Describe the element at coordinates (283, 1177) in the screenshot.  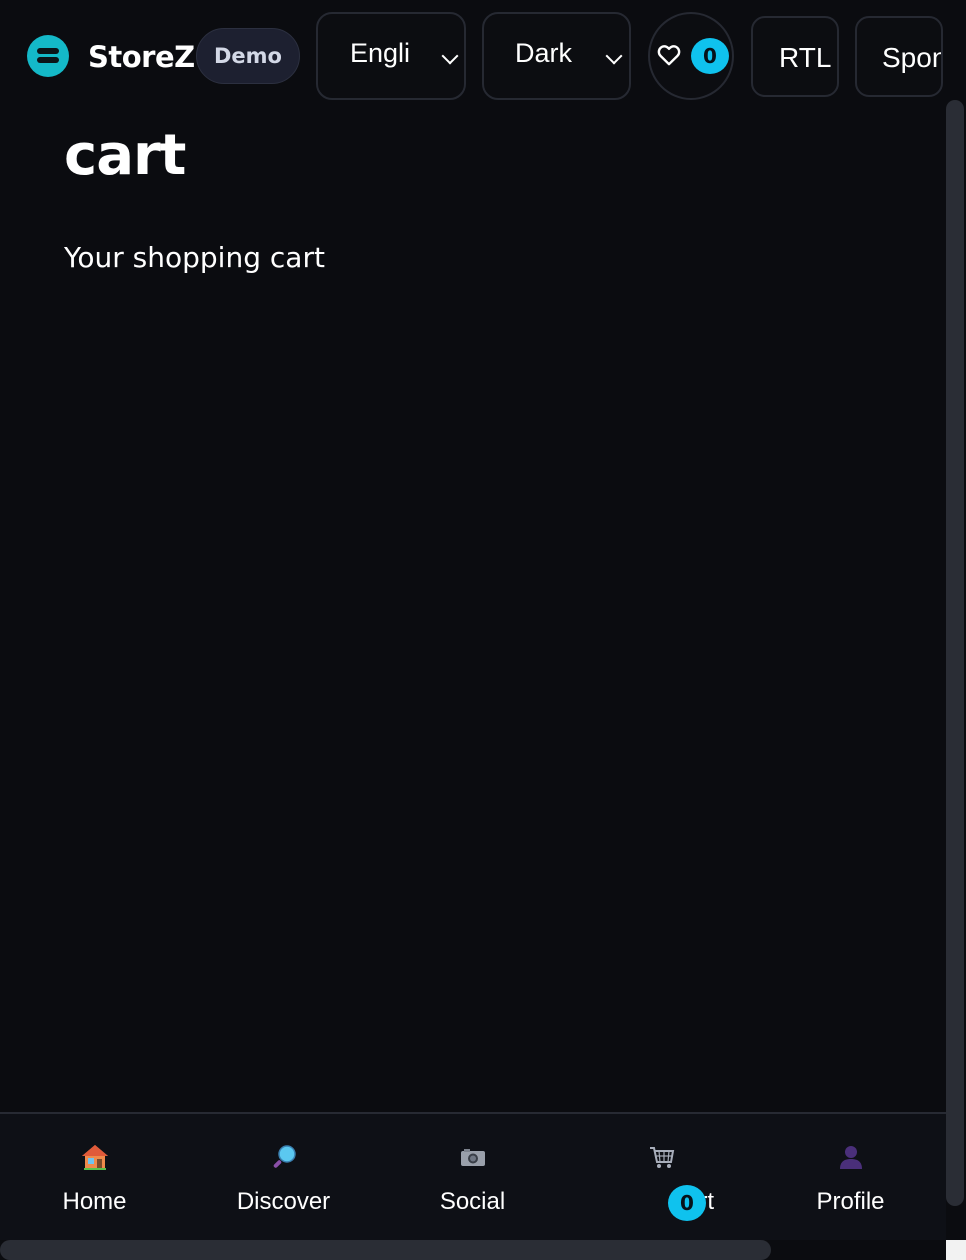
I see `nav-item-discover: Discover` at that location.